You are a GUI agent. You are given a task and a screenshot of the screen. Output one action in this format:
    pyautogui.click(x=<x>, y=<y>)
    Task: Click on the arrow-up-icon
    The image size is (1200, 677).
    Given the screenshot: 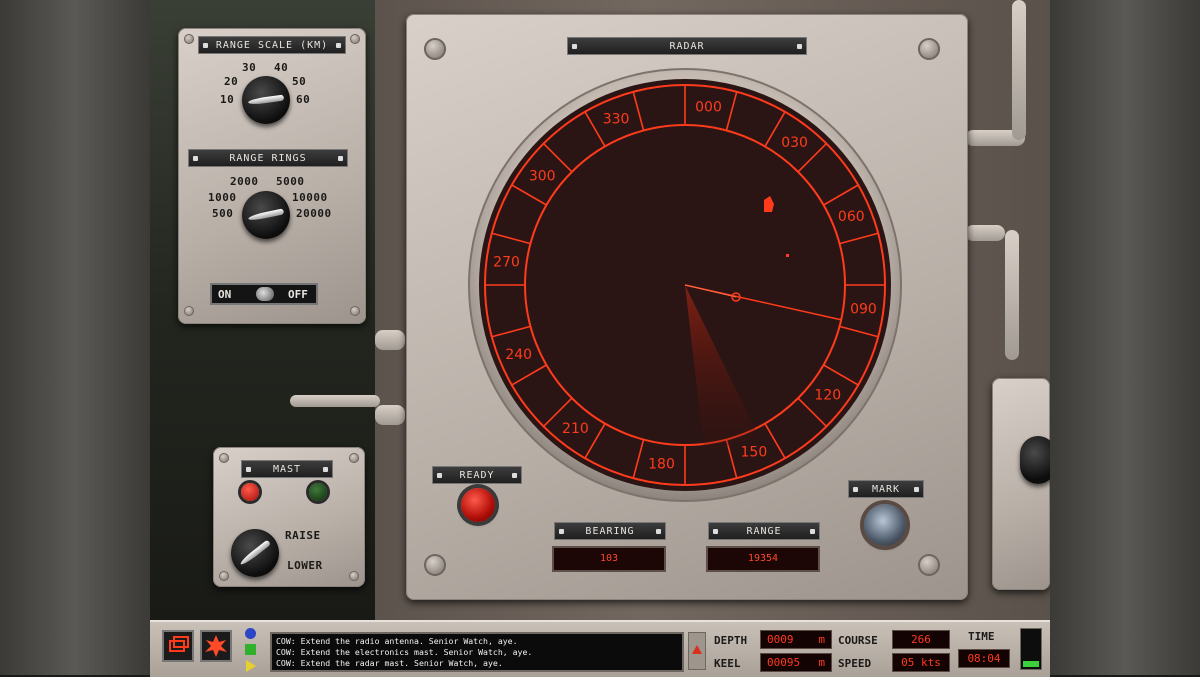 What is the action you would take?
    pyautogui.click(x=697, y=649)
    